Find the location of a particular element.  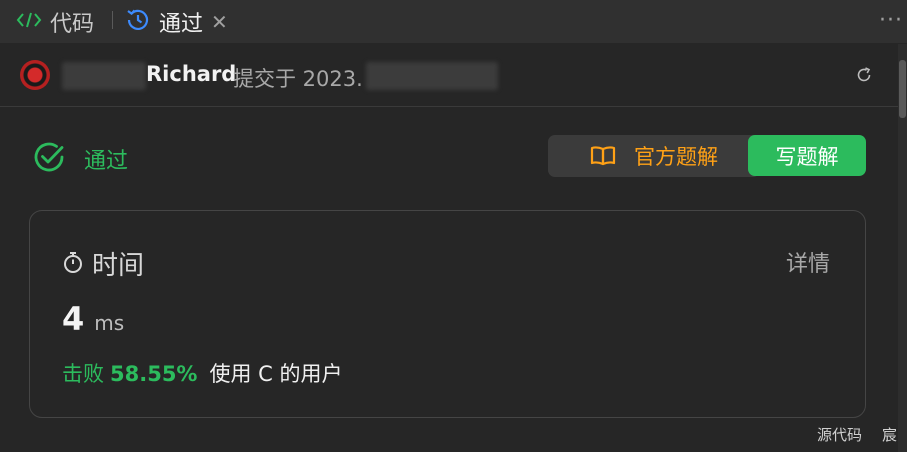

runtime-value-row: 4 ms is located at coordinates (93, 319).